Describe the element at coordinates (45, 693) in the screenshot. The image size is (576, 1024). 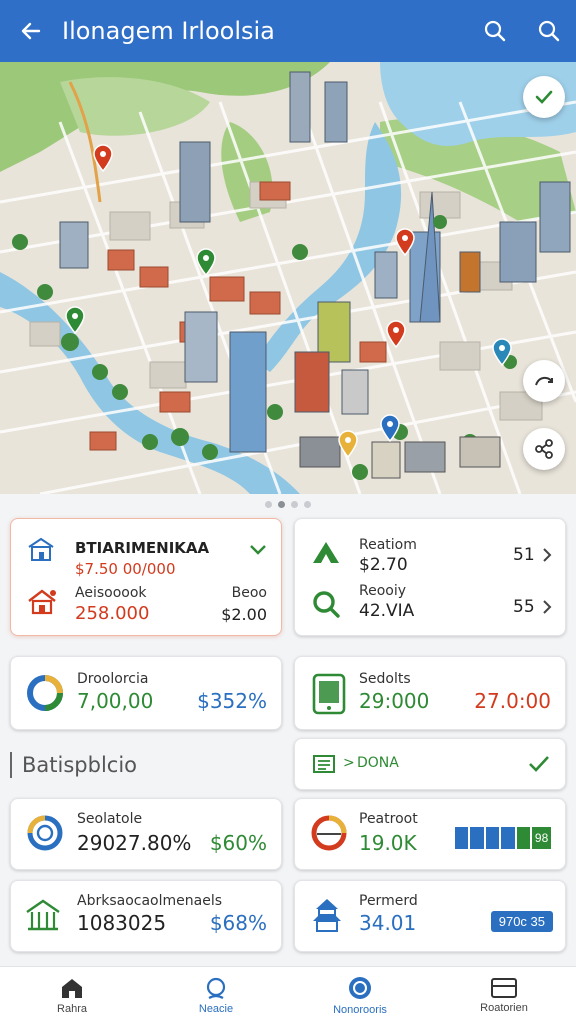
I see `donut-chart-icon` at that location.